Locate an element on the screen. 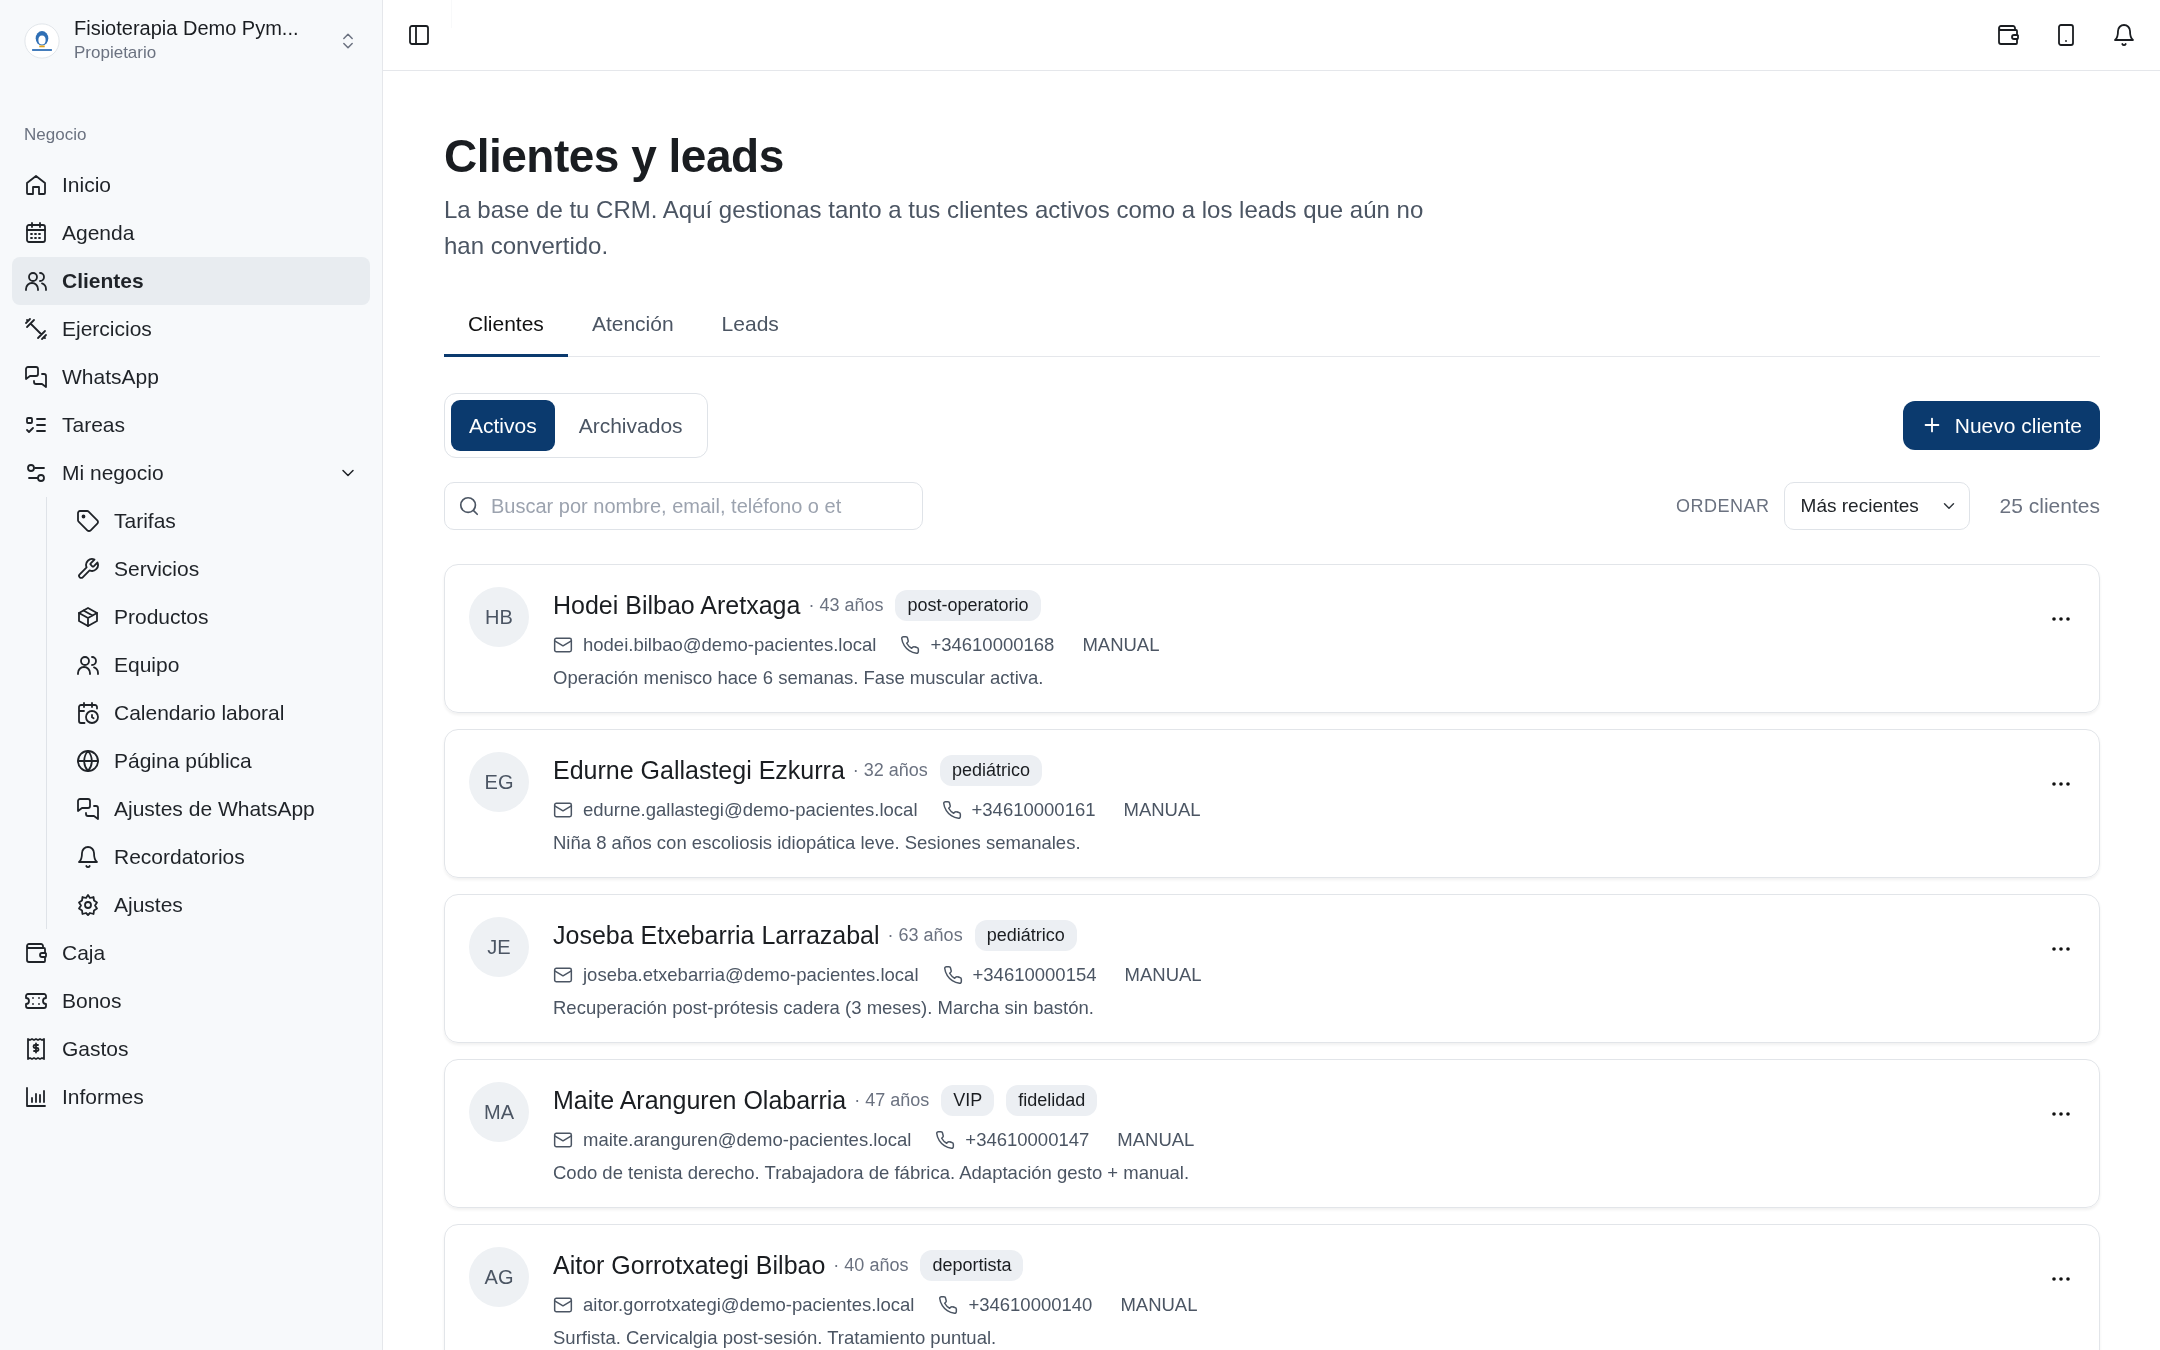  dumbbell-icon is located at coordinates (36, 329).